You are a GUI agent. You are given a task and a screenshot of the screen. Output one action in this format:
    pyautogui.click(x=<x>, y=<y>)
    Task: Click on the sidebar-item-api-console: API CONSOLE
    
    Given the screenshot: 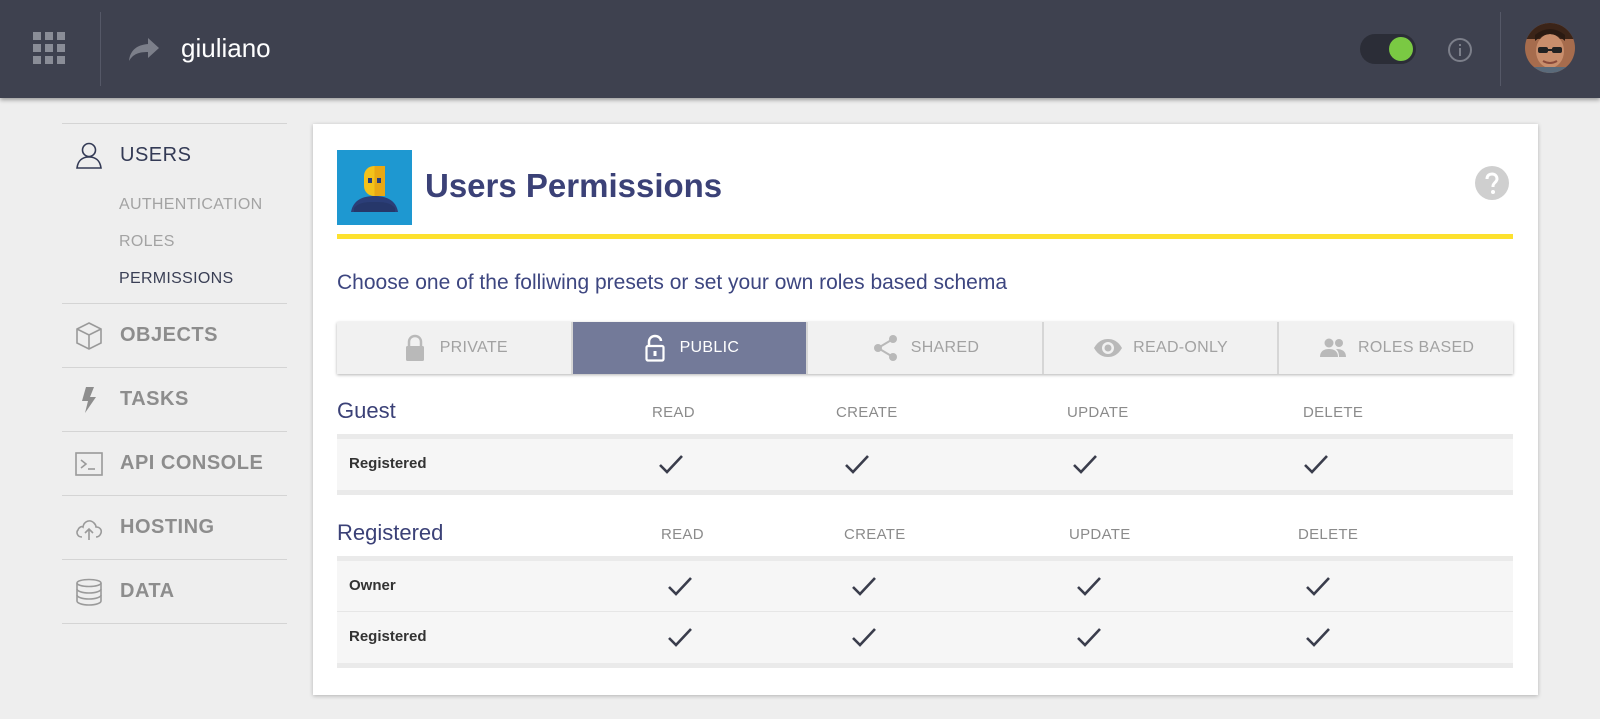 What is the action you would take?
    pyautogui.click(x=174, y=463)
    